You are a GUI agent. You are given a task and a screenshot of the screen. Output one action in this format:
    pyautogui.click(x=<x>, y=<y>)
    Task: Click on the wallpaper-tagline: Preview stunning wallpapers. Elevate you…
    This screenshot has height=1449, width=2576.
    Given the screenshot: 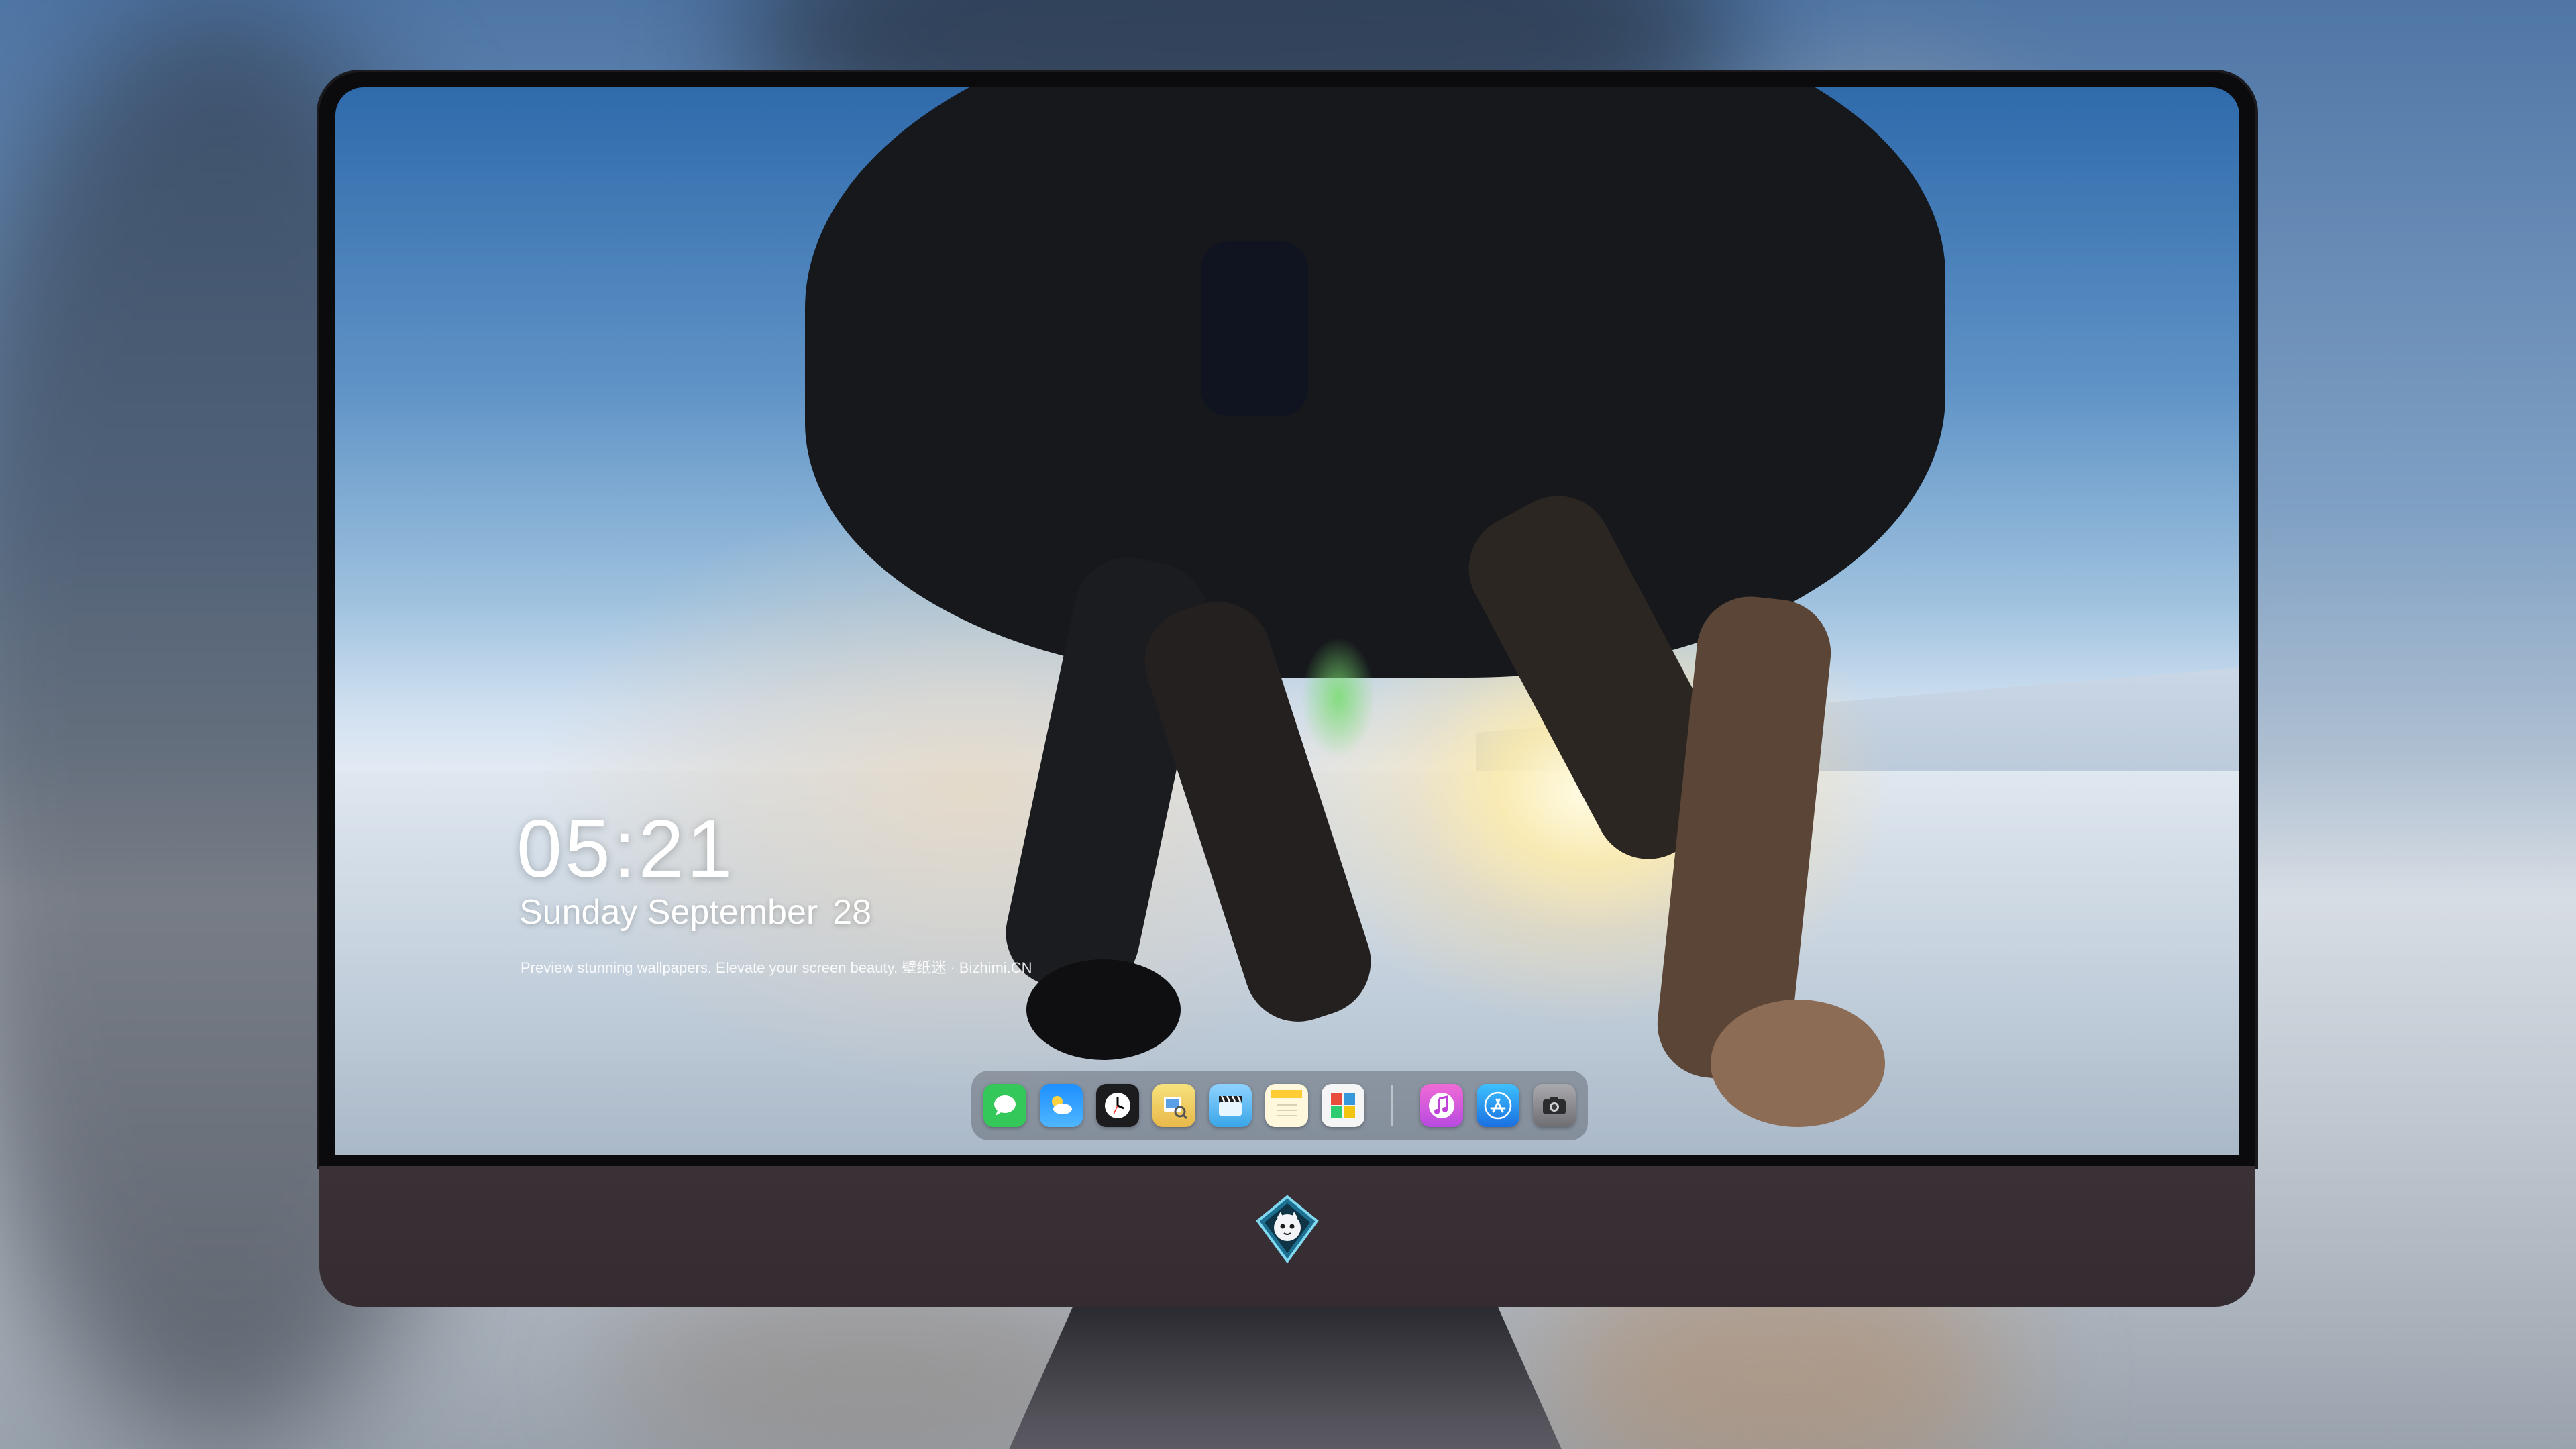 What is the action you would take?
    pyautogui.click(x=776, y=967)
    